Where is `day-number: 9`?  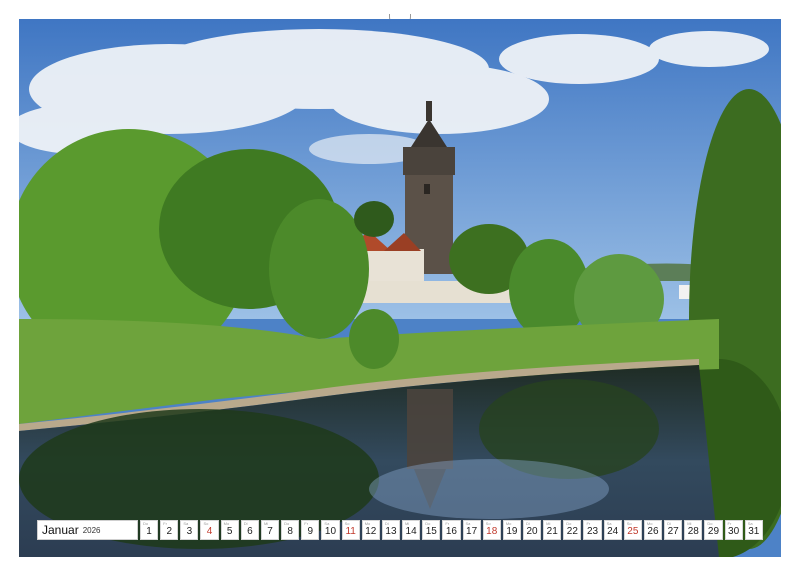
day-number: 9 is located at coordinates (310, 531).